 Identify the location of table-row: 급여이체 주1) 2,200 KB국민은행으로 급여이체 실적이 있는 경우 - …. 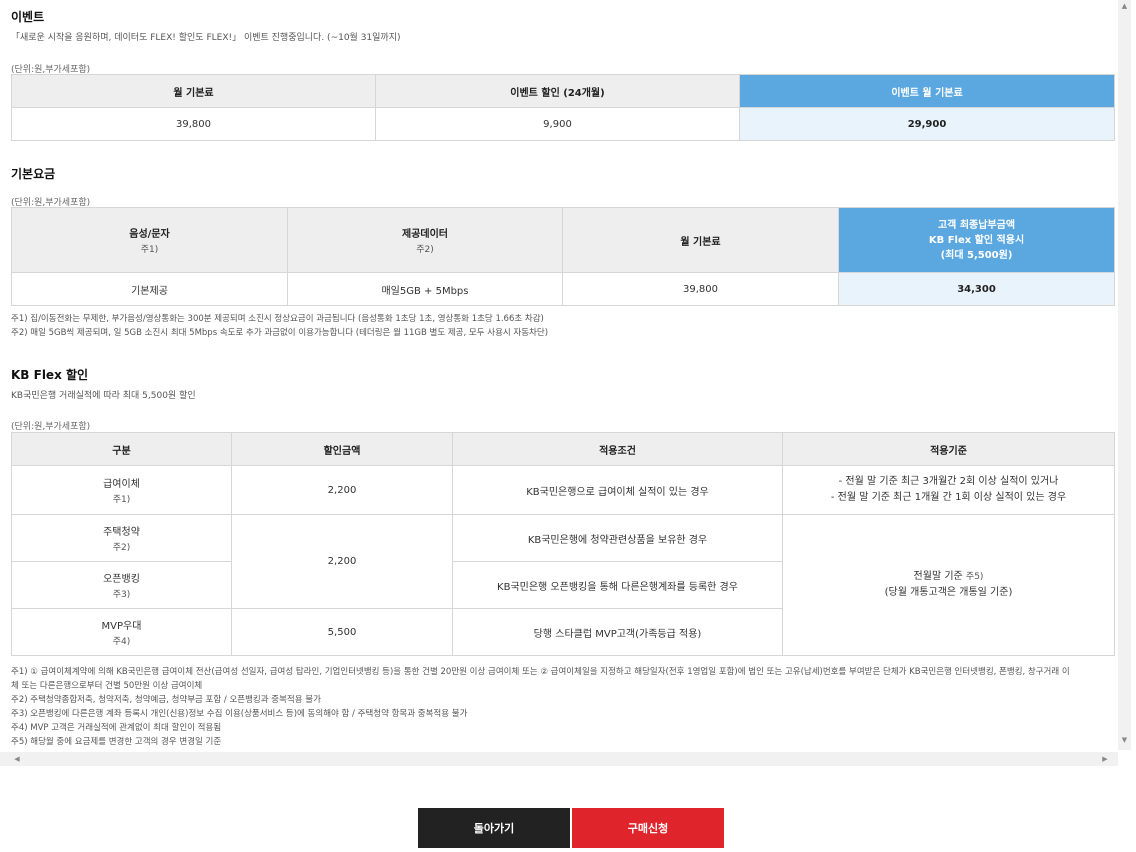
(563, 490).